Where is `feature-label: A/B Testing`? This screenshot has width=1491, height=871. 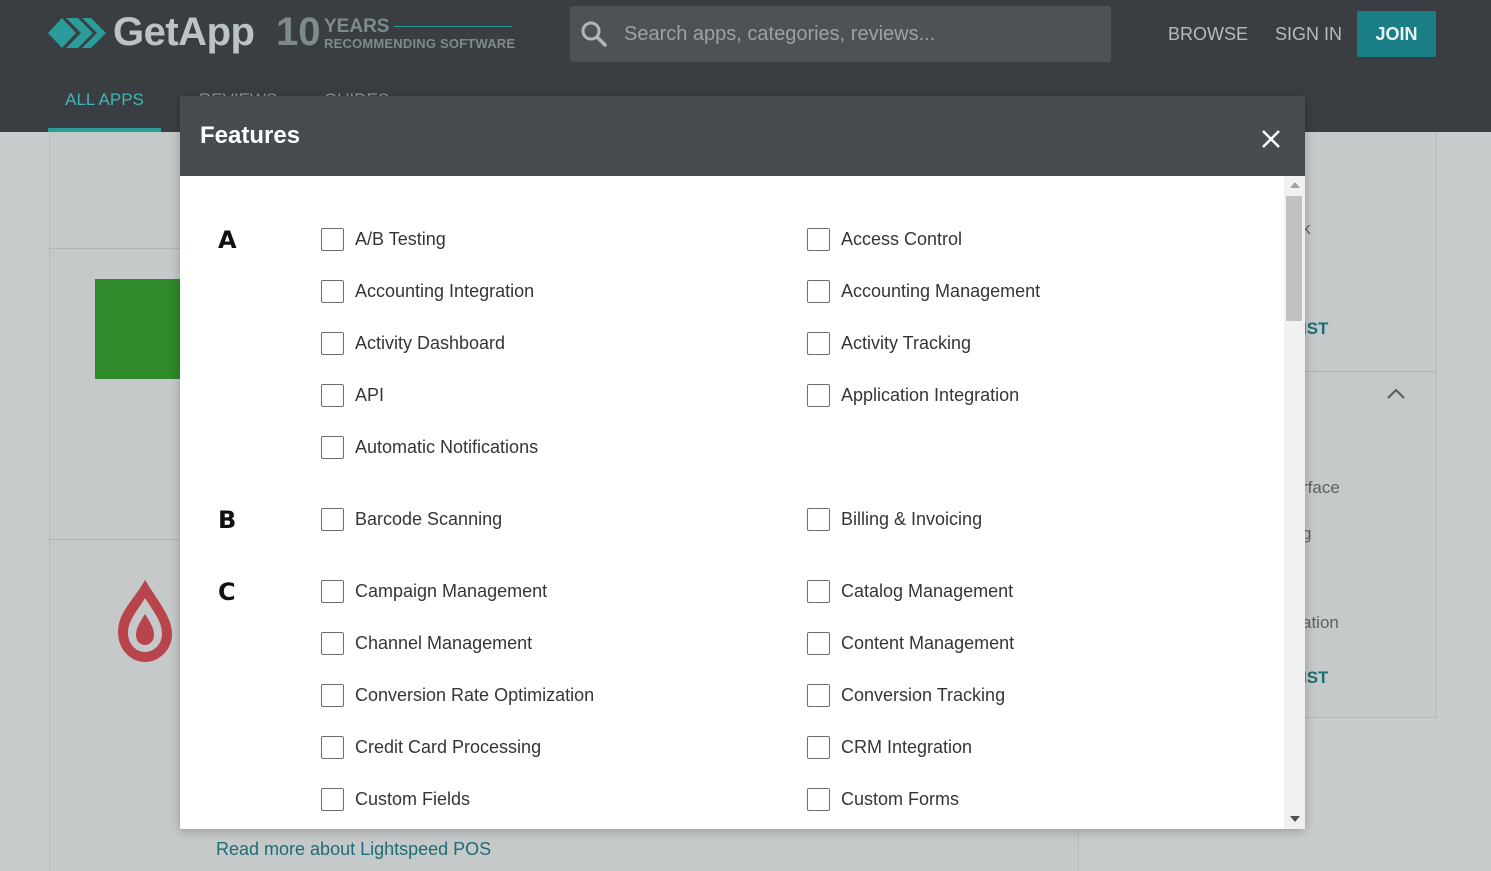
feature-label: A/B Testing is located at coordinates (400, 238).